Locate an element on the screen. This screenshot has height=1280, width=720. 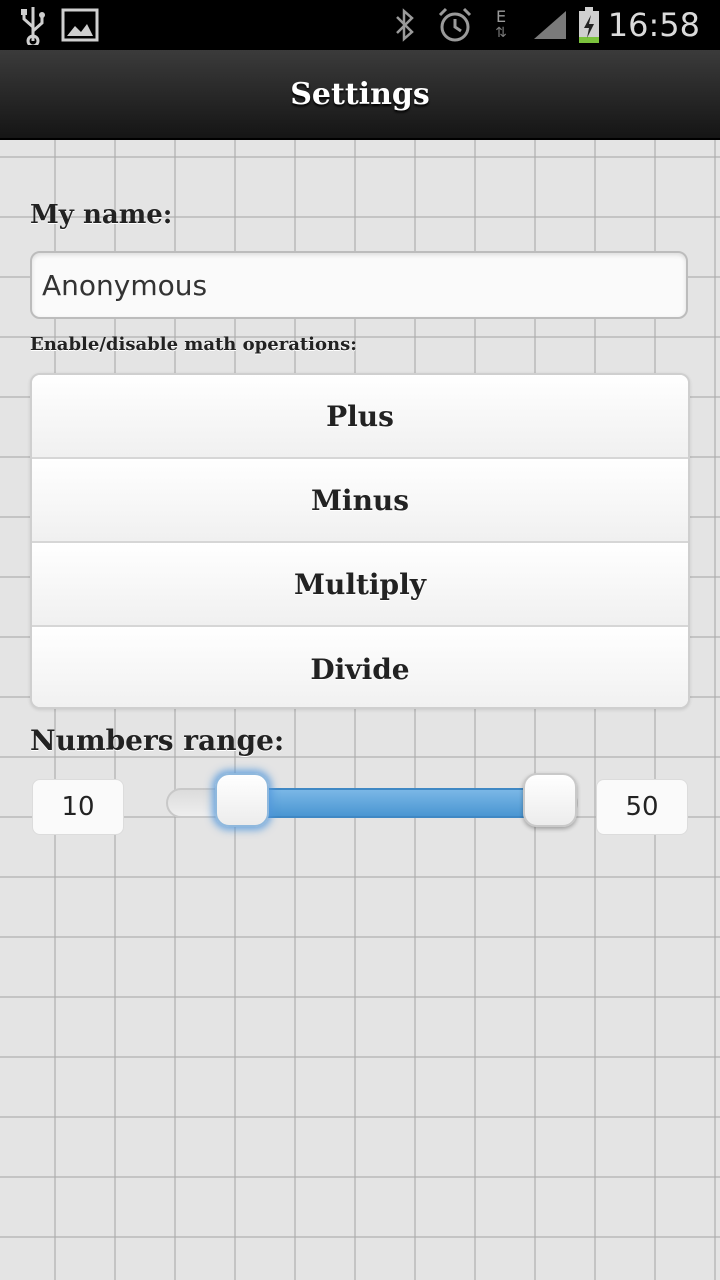
clock: 16:58 is located at coordinates (653, 25).